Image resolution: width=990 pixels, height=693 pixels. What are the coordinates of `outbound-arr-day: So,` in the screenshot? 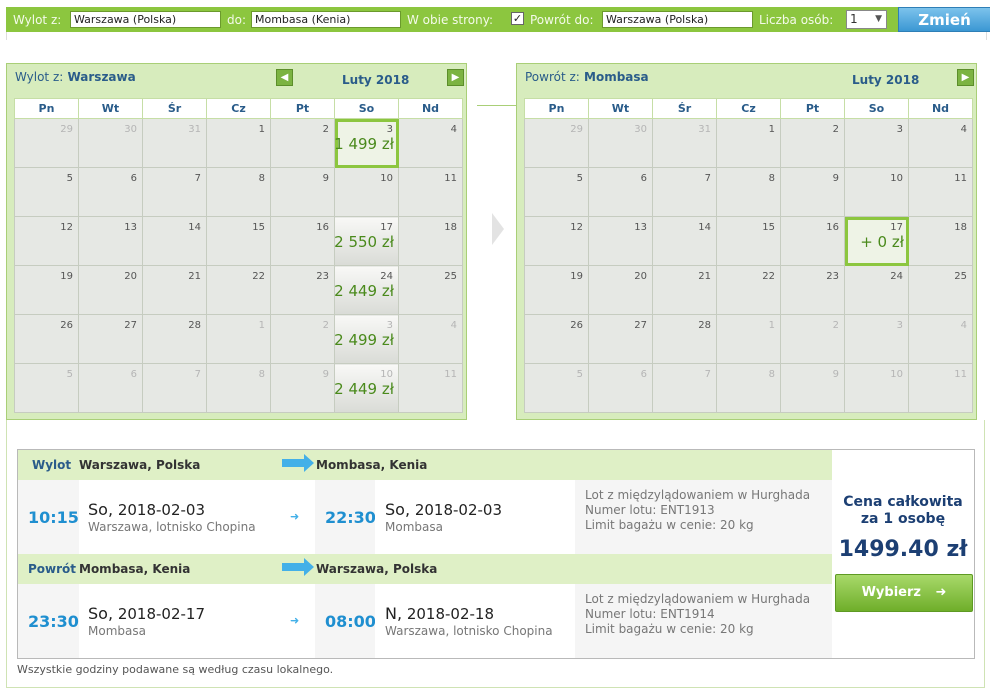 It's located at (398, 509).